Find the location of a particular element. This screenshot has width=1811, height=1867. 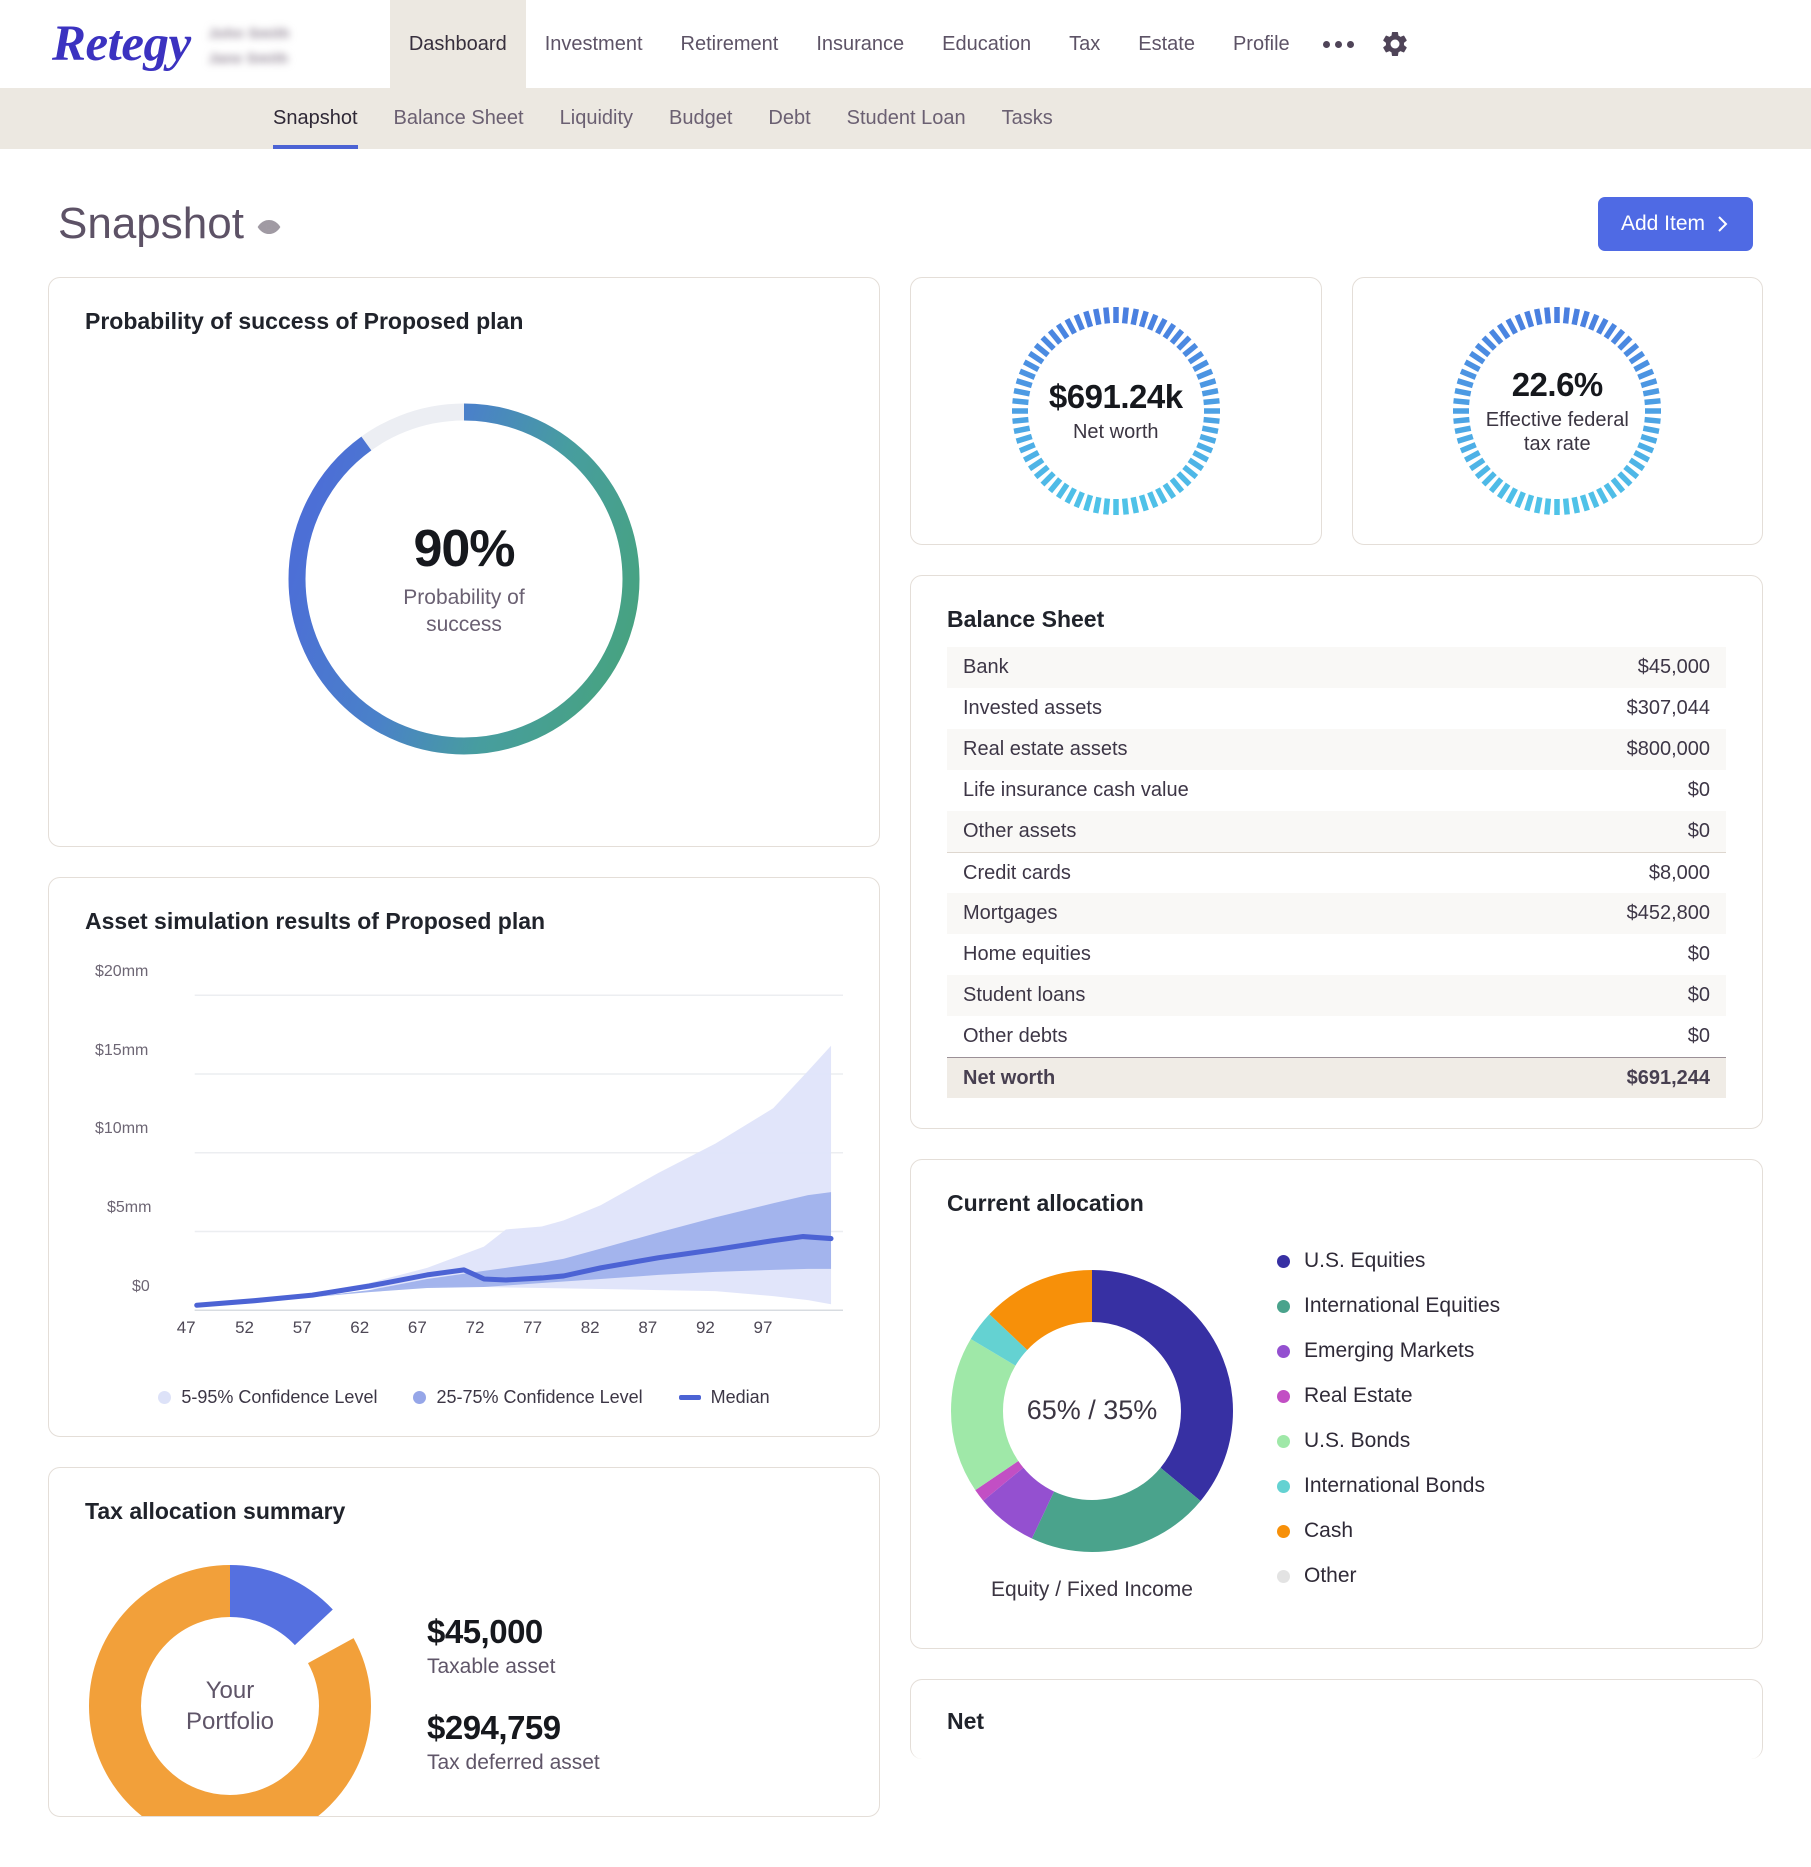

tax-center-line1: Your is located at coordinates (230, 1690).